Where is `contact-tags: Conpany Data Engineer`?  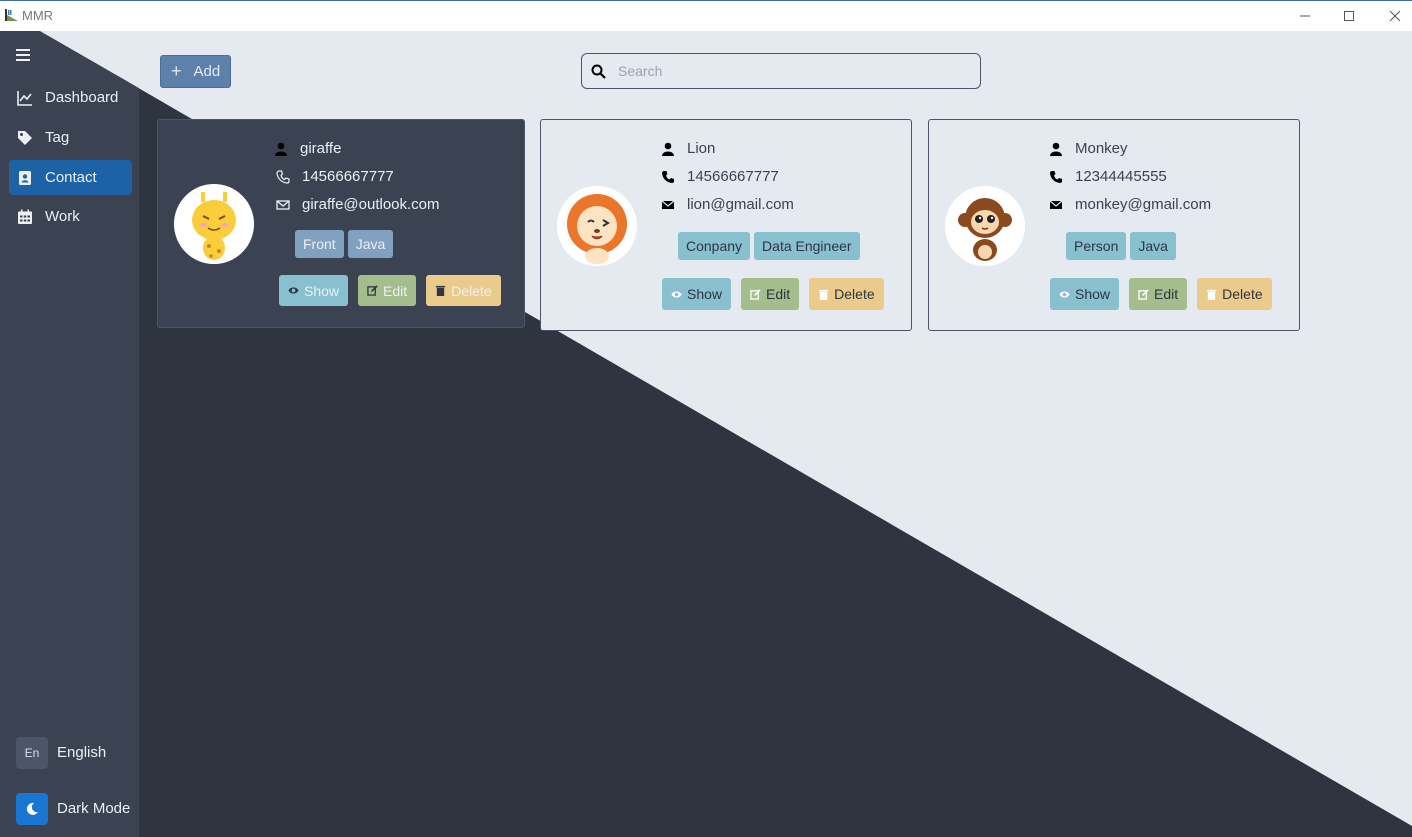 contact-tags: Conpany Data Engineer is located at coordinates (769, 246).